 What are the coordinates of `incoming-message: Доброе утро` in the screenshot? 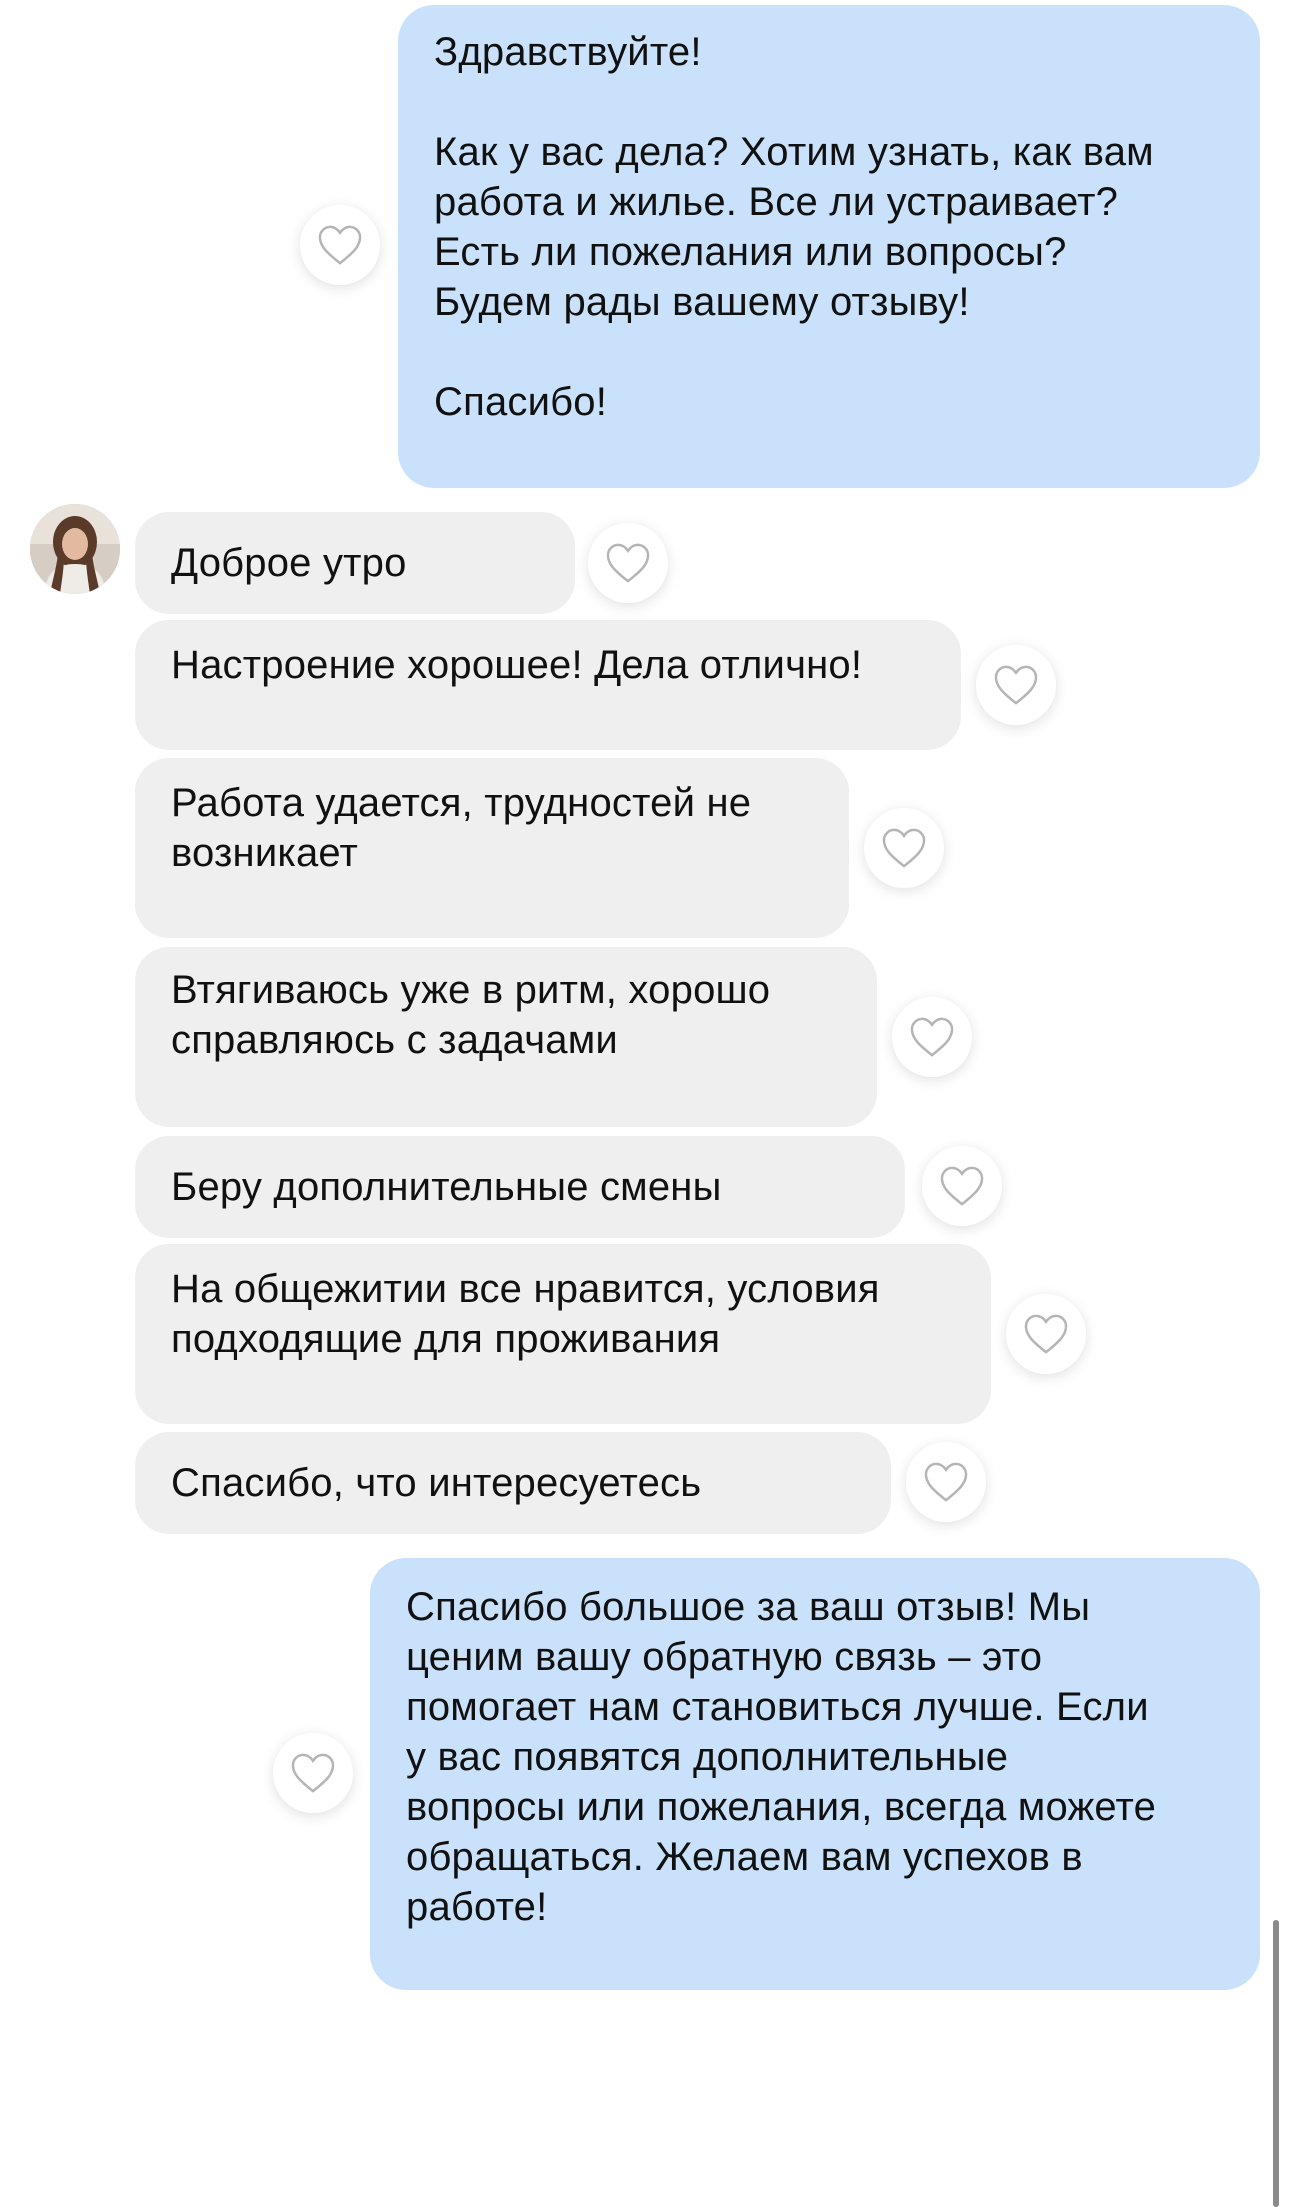 It's located at (355, 563).